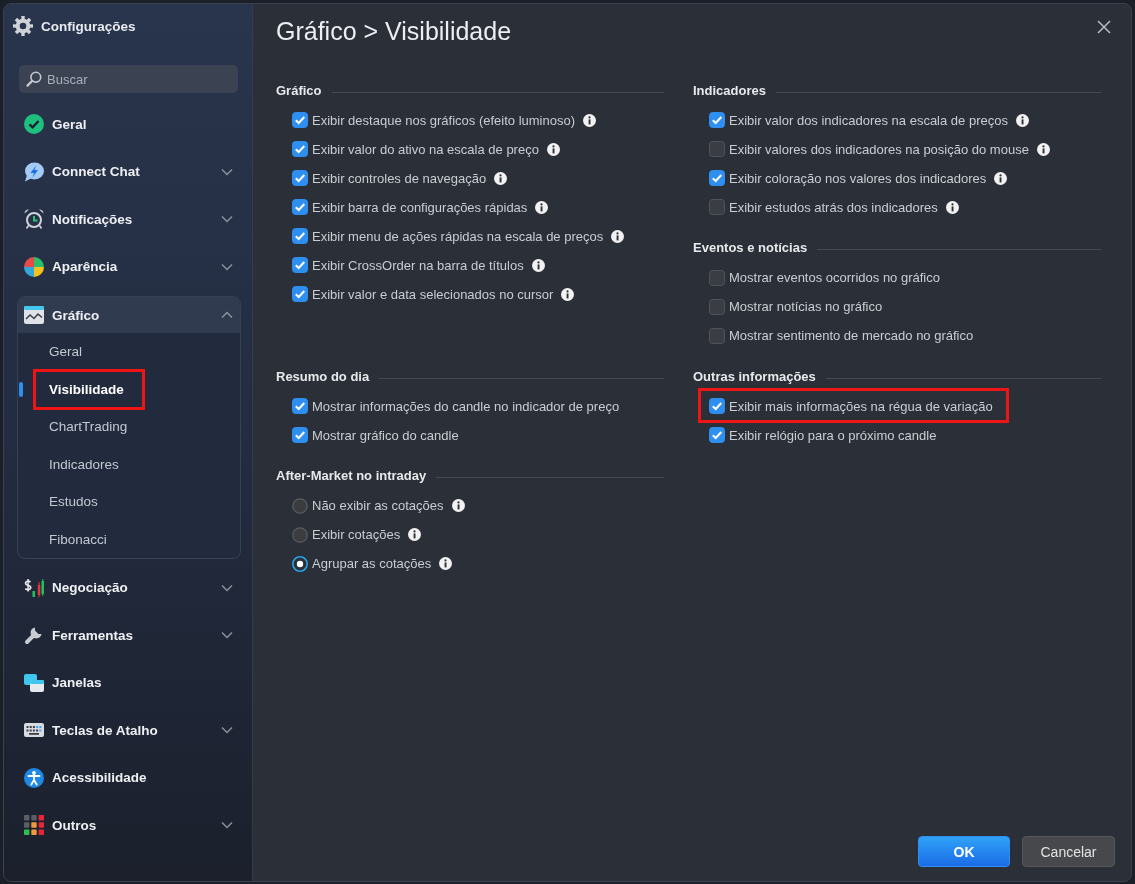 The image size is (1135, 884). I want to click on close-icon, so click(1104, 27).